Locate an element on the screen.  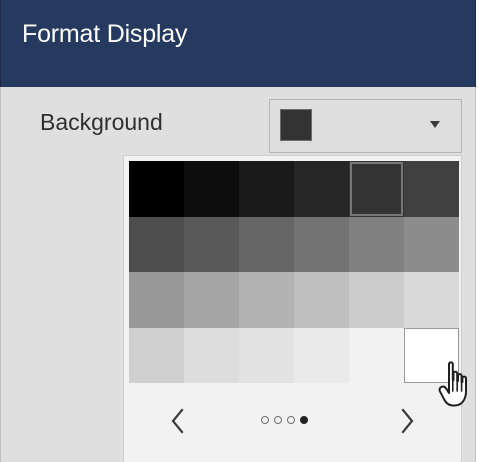
palette-page-indicator is located at coordinates (294, 420).